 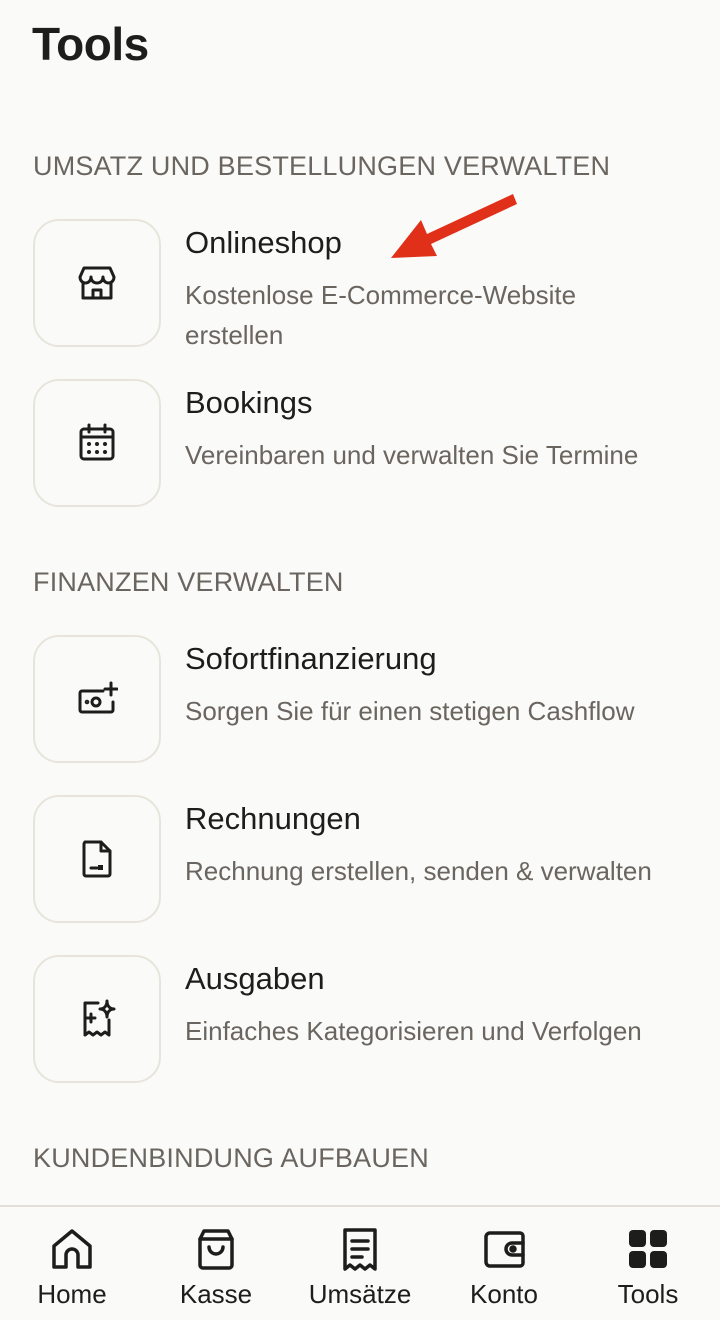 I want to click on calendar-icon, so click(x=97, y=442).